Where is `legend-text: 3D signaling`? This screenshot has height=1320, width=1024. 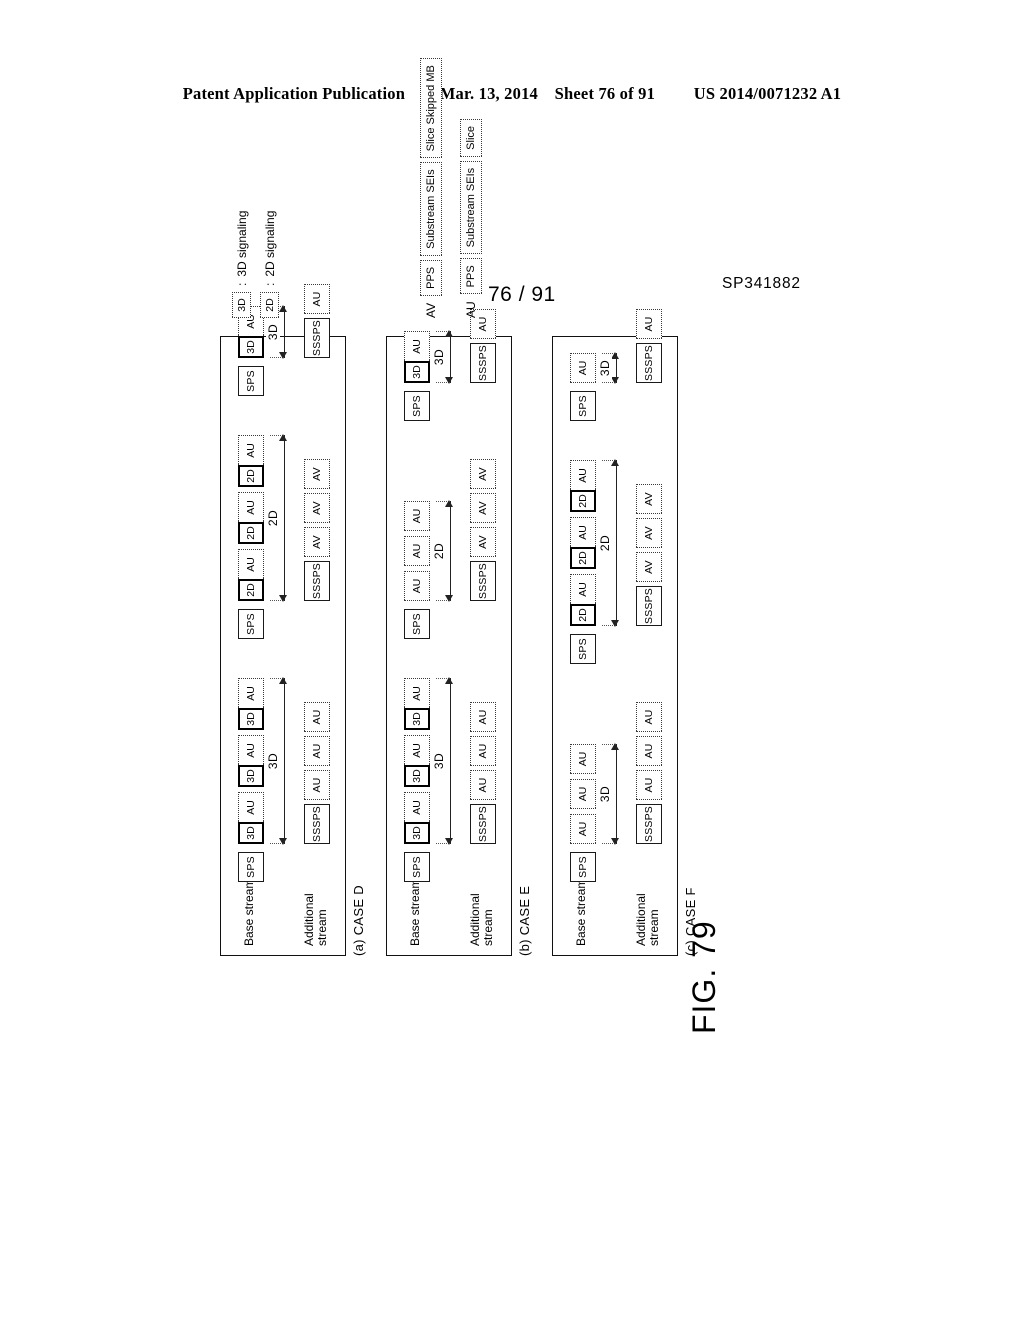 legend-text: 3D signaling is located at coordinates (241, 243).